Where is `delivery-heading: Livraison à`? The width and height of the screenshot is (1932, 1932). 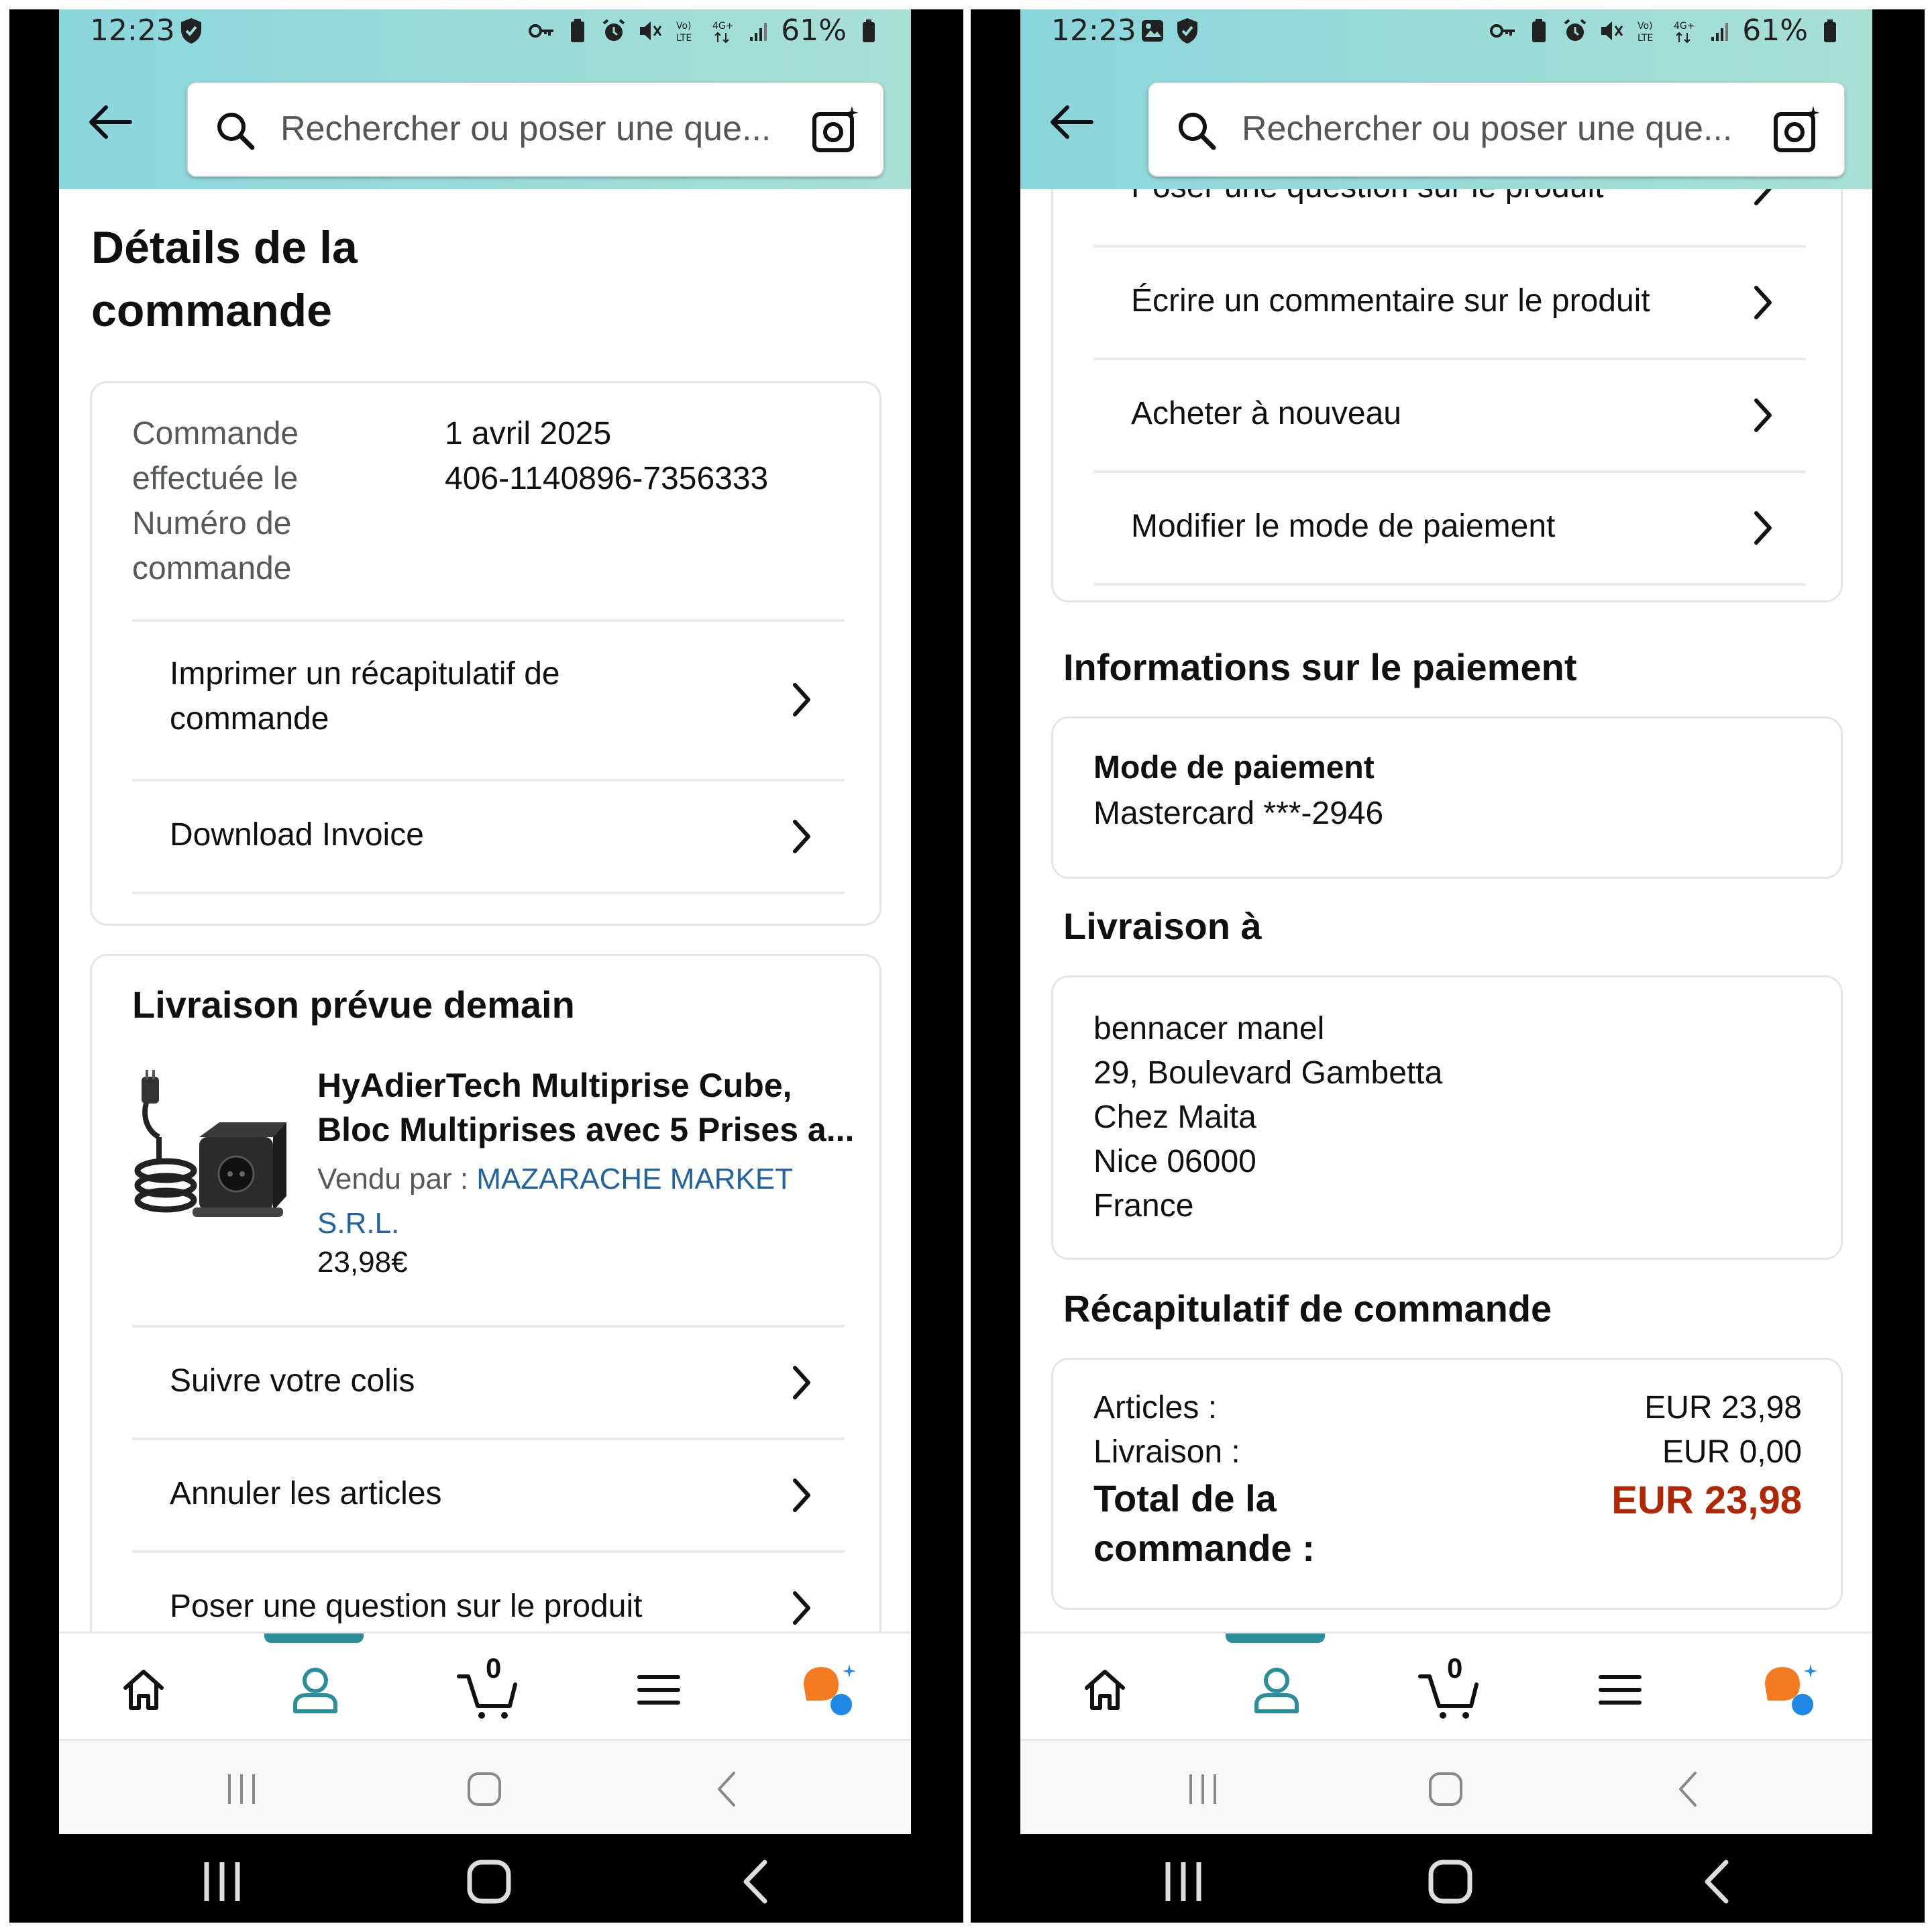 delivery-heading: Livraison à is located at coordinates (1162, 926).